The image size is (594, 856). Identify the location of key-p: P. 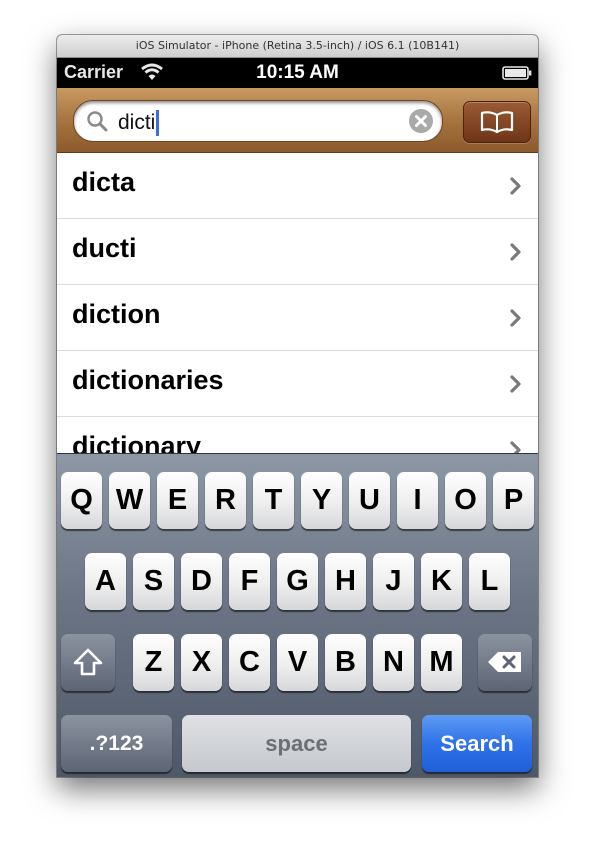
(513, 500).